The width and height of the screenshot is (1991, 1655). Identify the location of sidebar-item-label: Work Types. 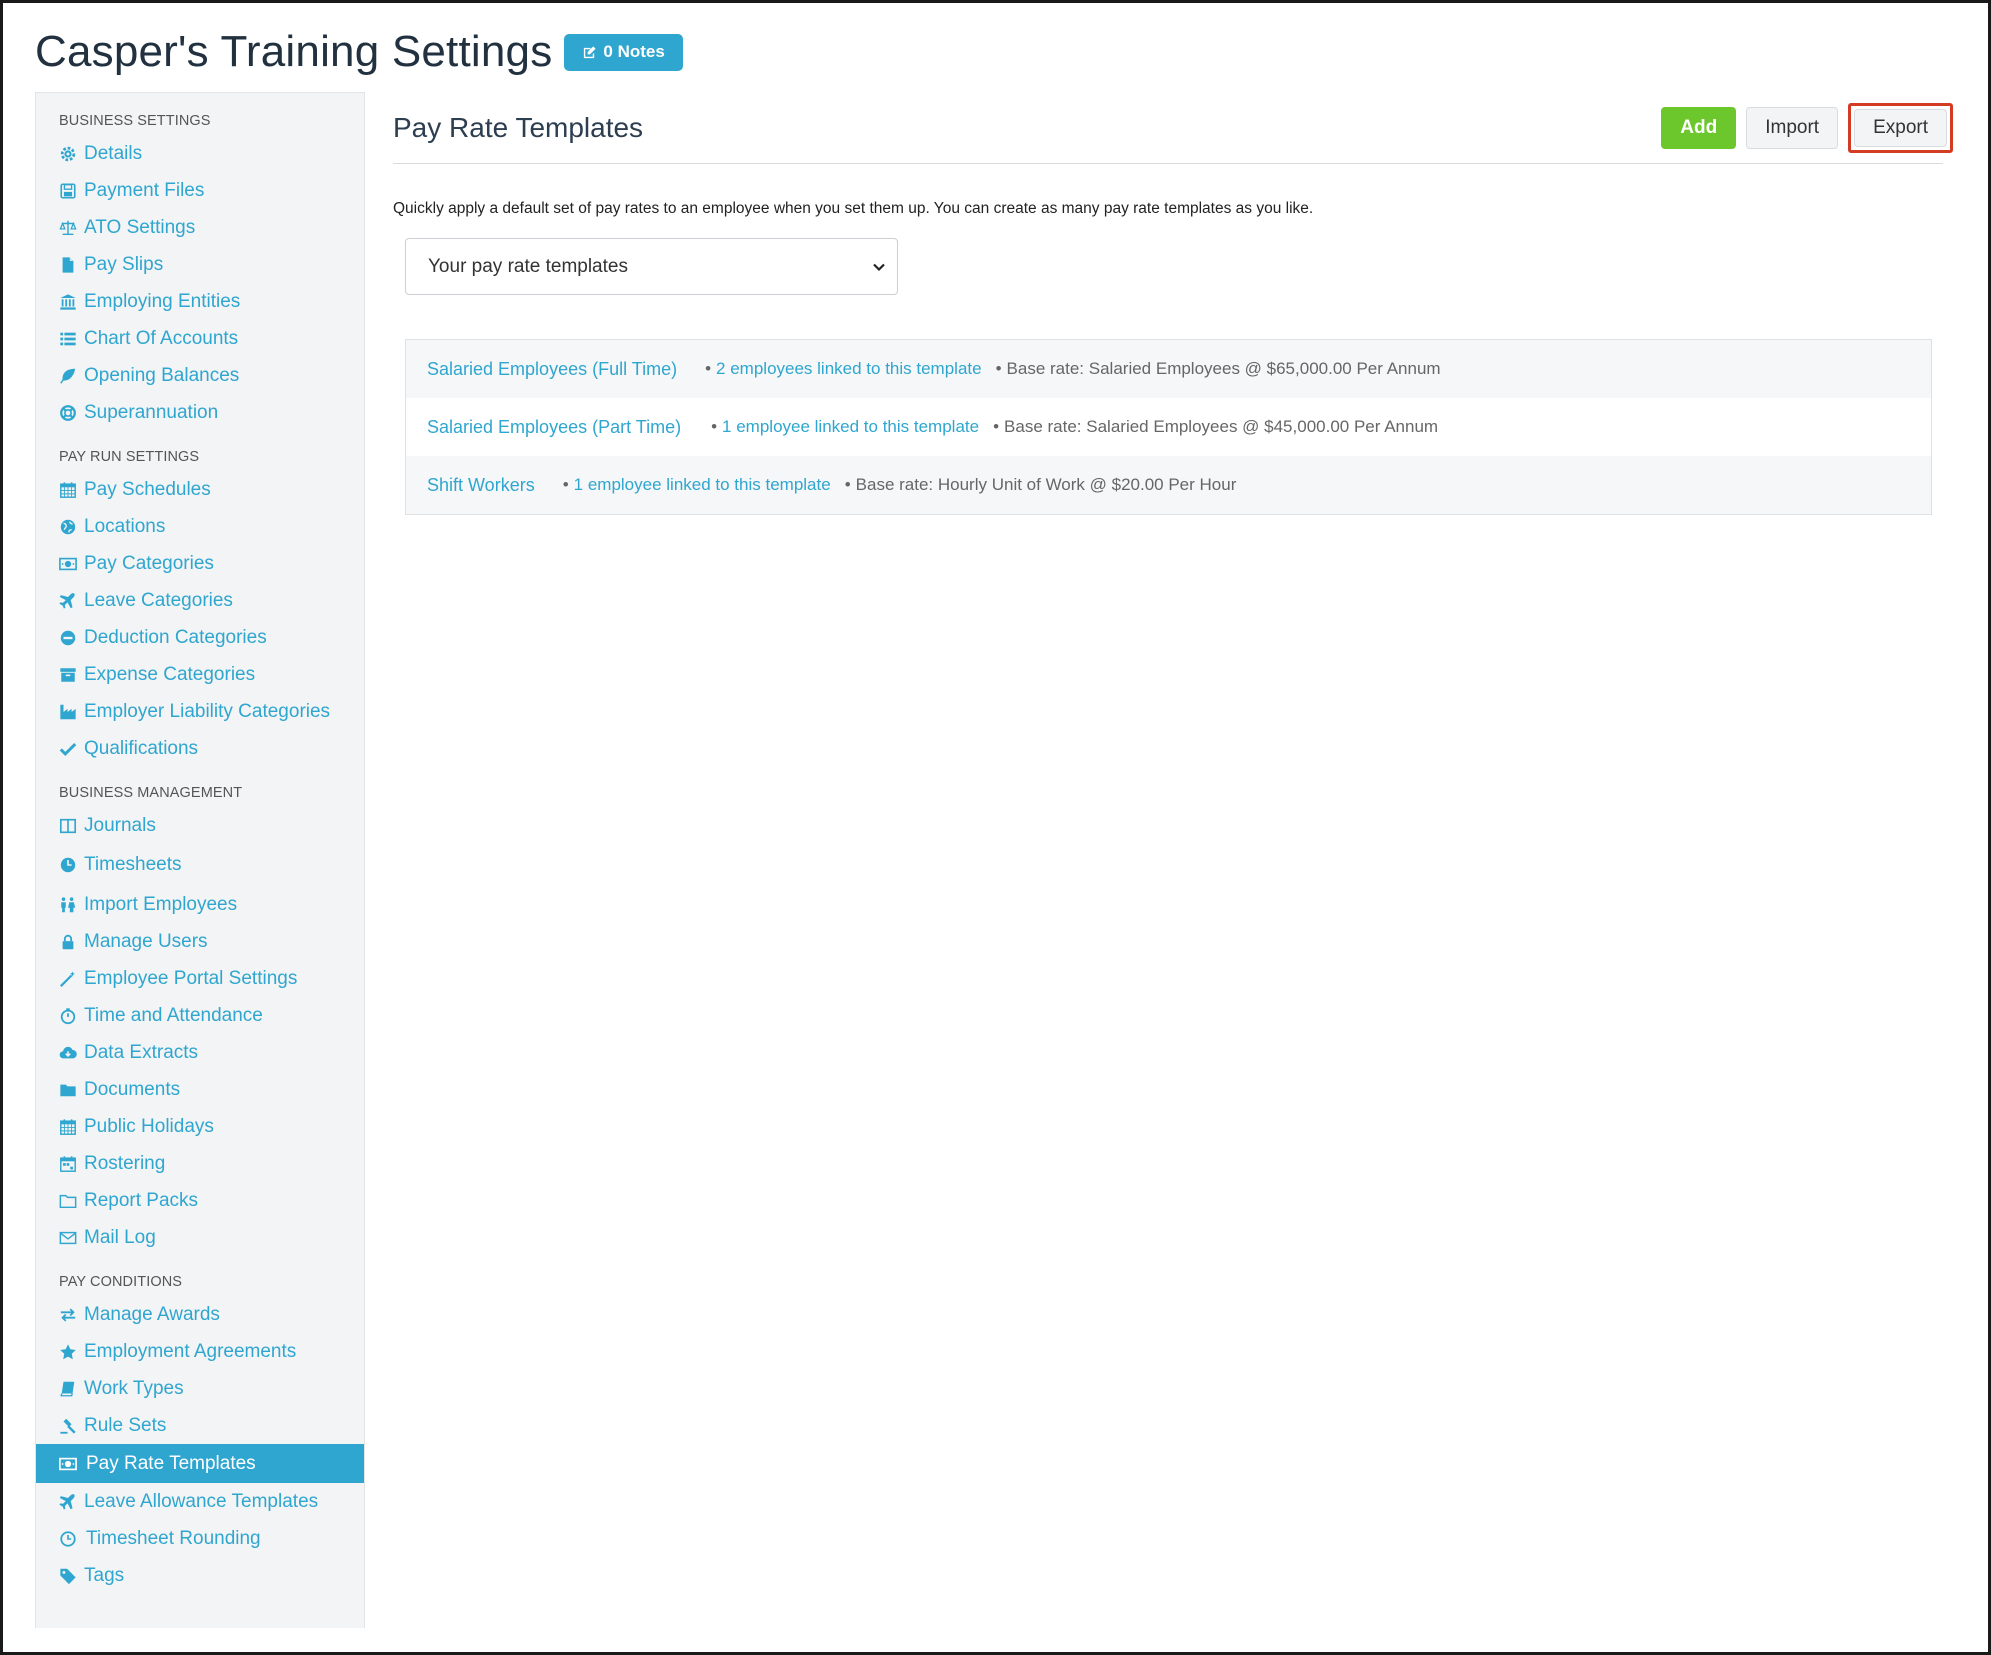
(134, 1388).